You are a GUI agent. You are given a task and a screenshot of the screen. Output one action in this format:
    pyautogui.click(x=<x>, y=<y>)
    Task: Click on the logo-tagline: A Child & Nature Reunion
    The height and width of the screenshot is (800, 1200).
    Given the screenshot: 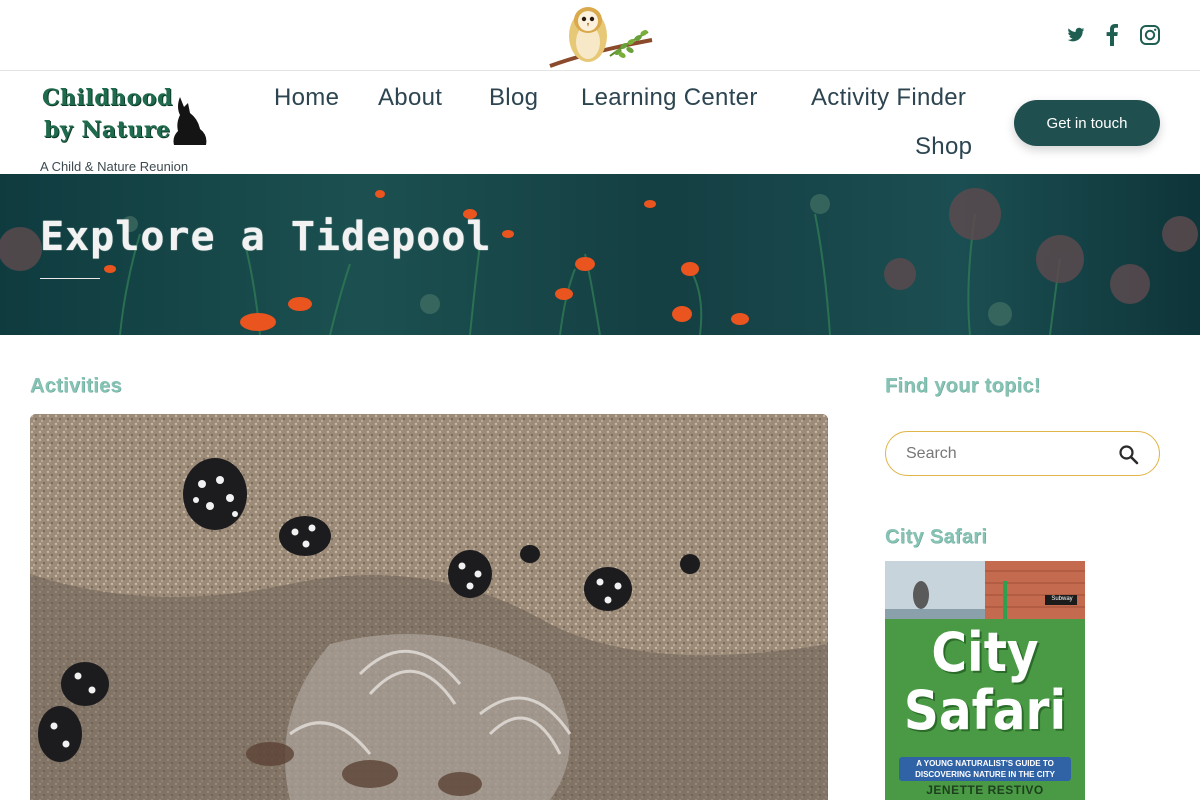 What is the action you would take?
    pyautogui.click(x=114, y=166)
    